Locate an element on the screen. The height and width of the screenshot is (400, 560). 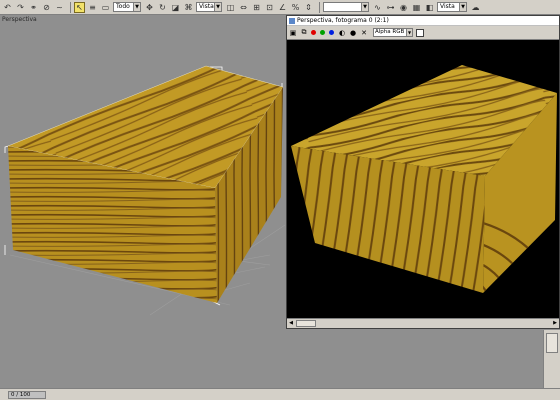
spinner-snap-icon: ⇕ is located at coordinates (308, 7).